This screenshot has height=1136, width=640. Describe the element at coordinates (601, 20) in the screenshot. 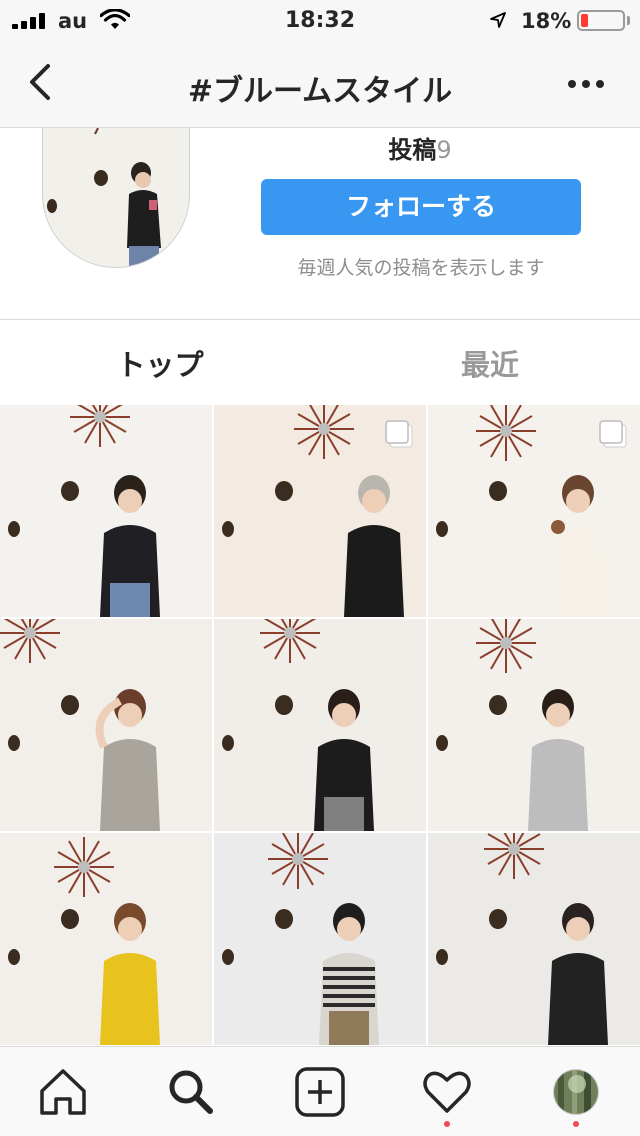

I see `battery-icon` at that location.